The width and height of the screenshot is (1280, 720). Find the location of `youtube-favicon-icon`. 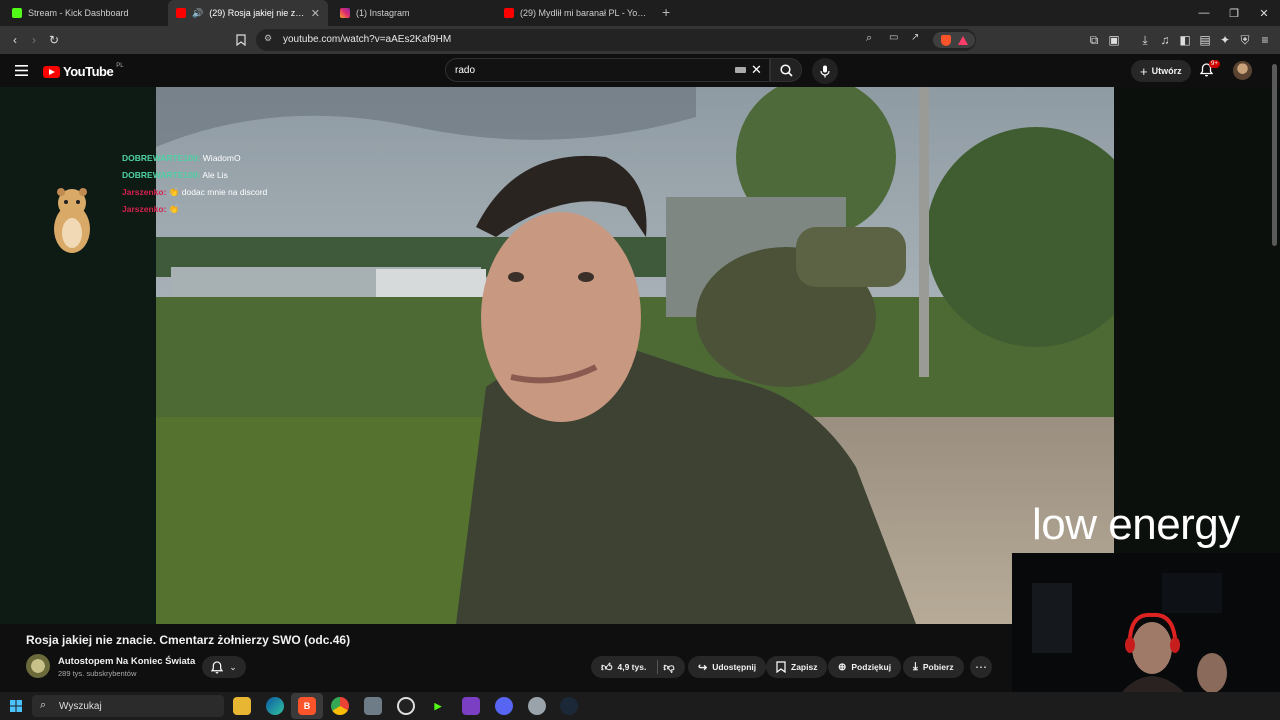

youtube-favicon-icon is located at coordinates (181, 13).